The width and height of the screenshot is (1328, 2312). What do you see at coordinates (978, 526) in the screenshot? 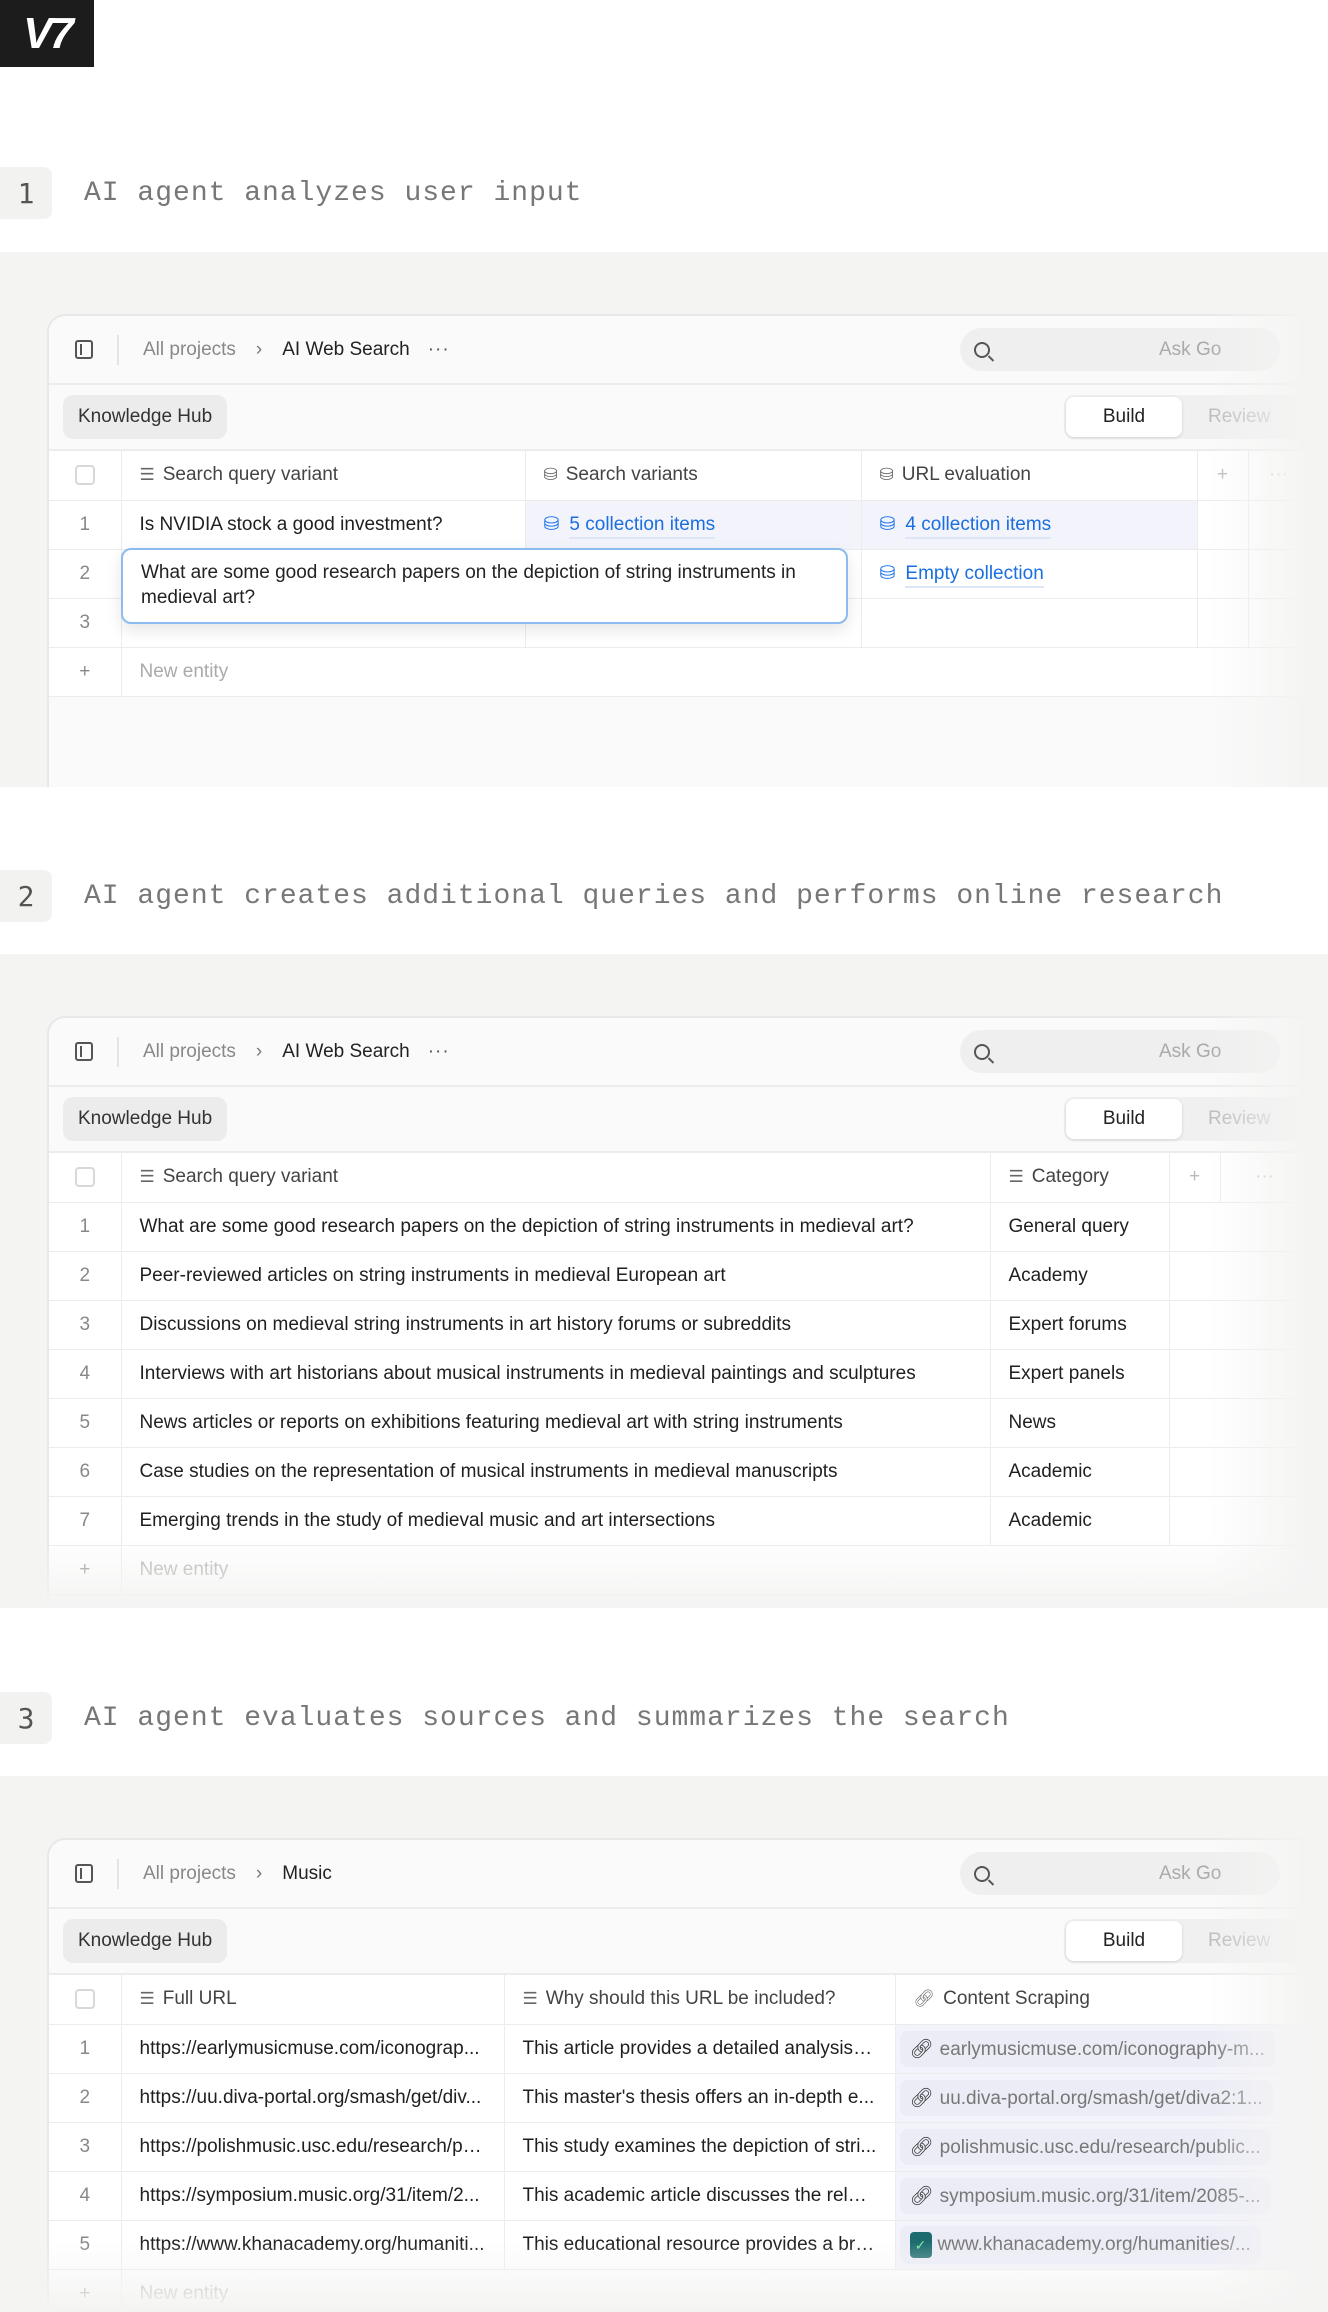
I see `collection-link: 4 collection items` at bounding box center [978, 526].